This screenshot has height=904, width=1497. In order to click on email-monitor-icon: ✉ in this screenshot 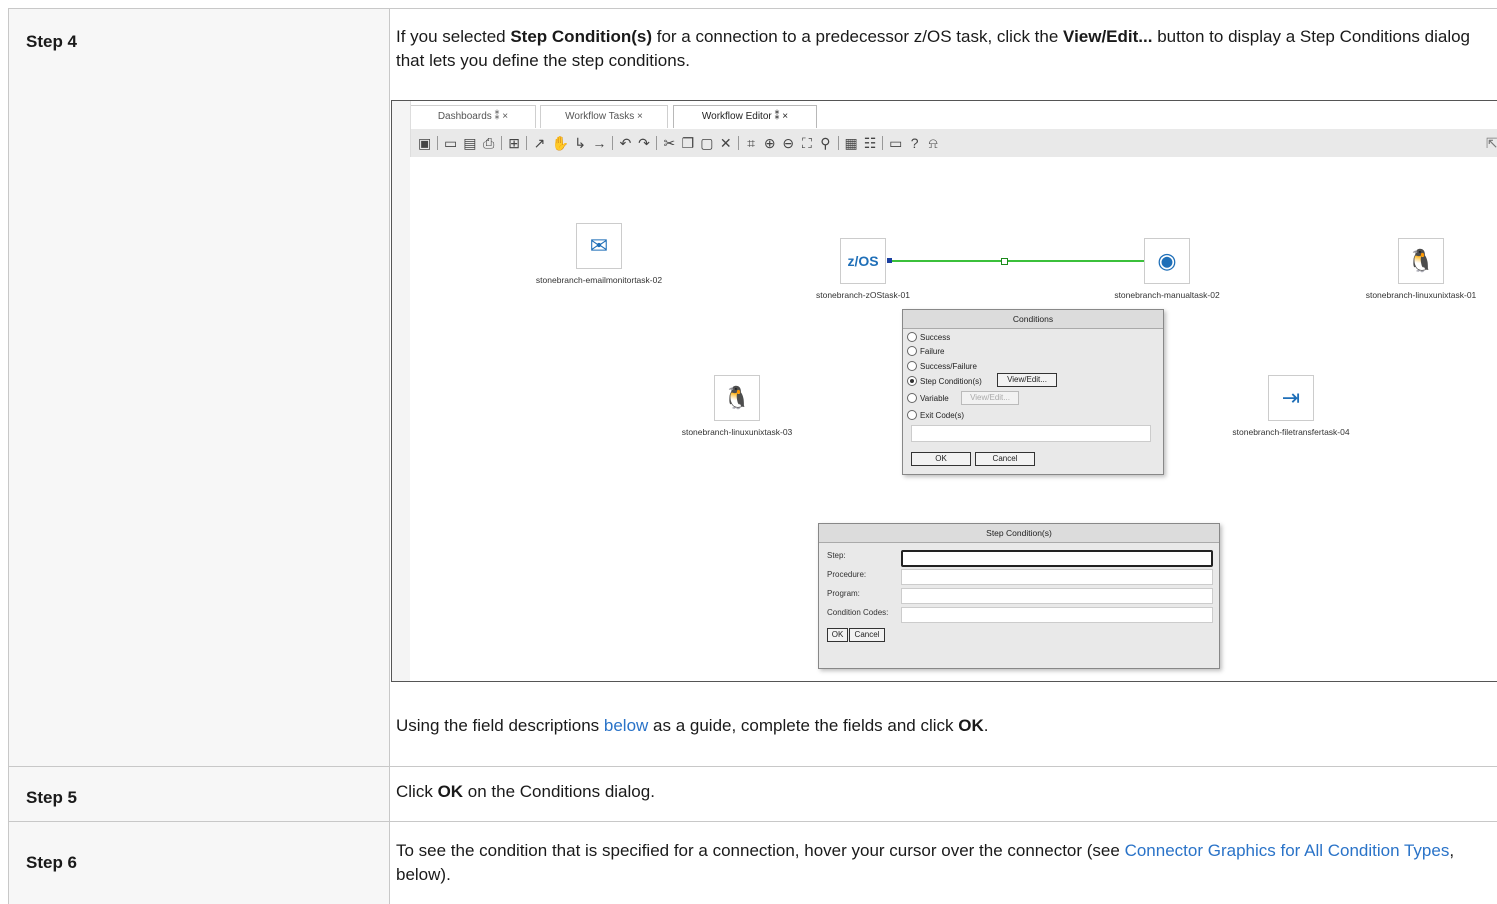, I will do `click(599, 246)`.